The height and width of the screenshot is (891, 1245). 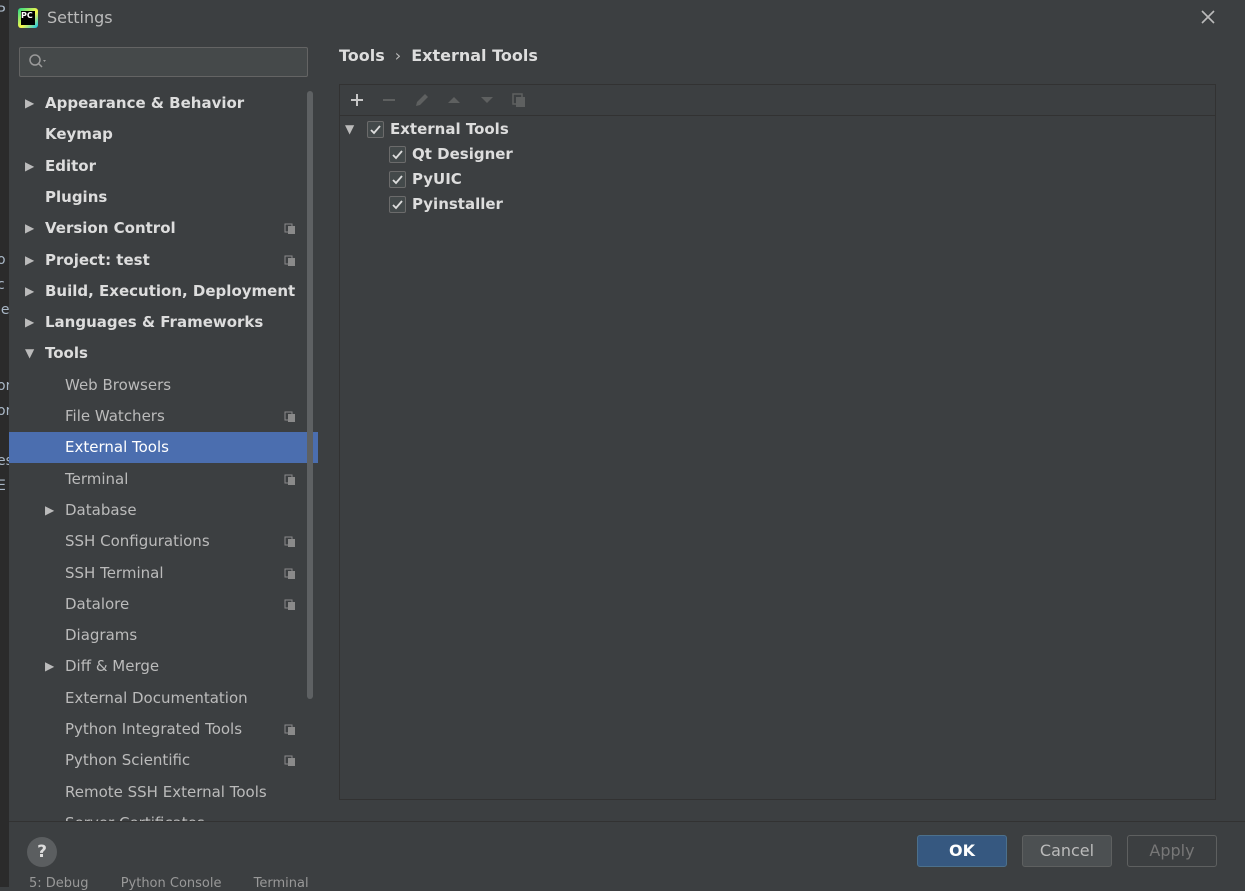 I want to click on pencil-icon, so click(x=422, y=100).